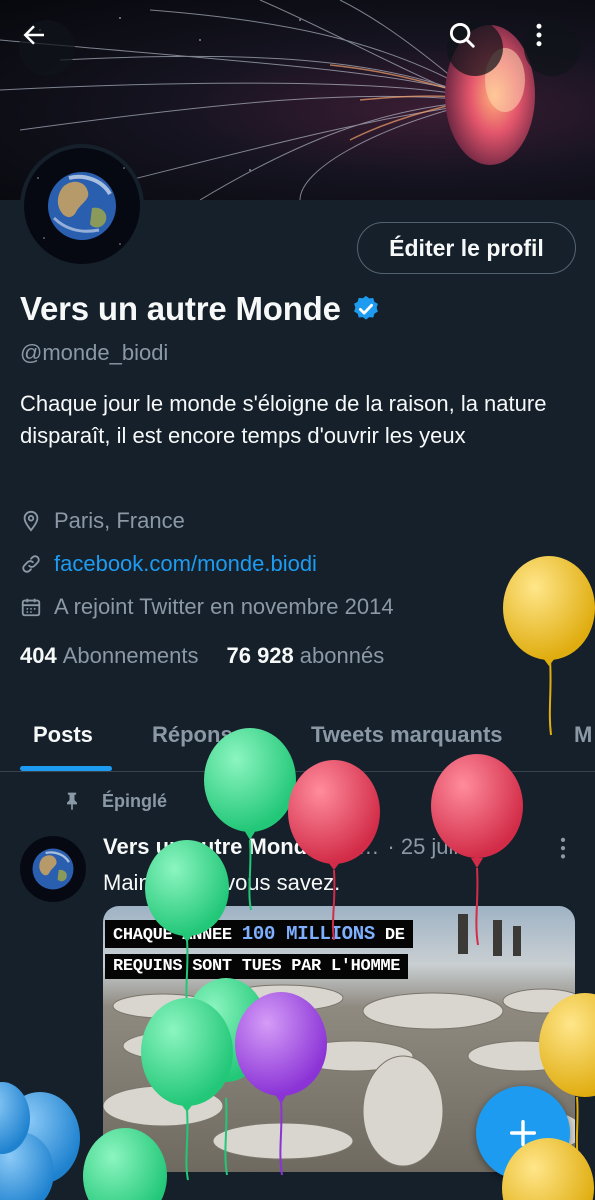 Image resolution: width=595 pixels, height=1200 pixels. What do you see at coordinates (72, 801) in the screenshot?
I see `pin-icon` at bounding box center [72, 801].